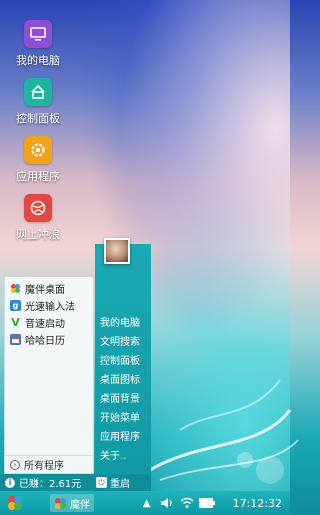 The image size is (320, 515). Describe the element at coordinates (38, 176) in the screenshot. I see `desktop-icon-label: 应用程序` at that location.